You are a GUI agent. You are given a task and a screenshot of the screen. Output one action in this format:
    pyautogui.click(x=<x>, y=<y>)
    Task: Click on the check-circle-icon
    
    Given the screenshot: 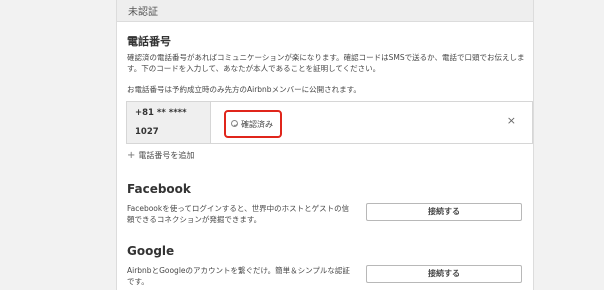 What is the action you would take?
    pyautogui.click(x=234, y=123)
    